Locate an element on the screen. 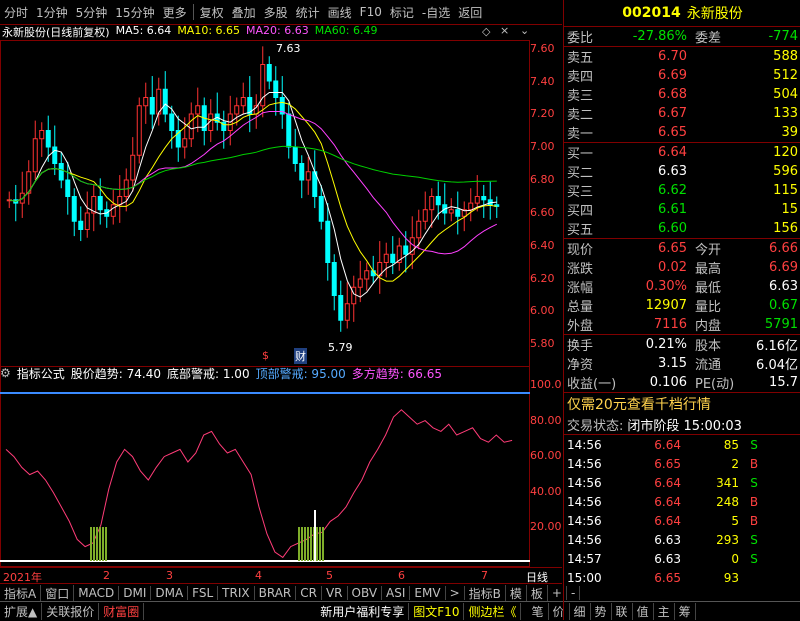 The image size is (800, 621). ask-label: 卖一 is located at coordinates (580, 134).